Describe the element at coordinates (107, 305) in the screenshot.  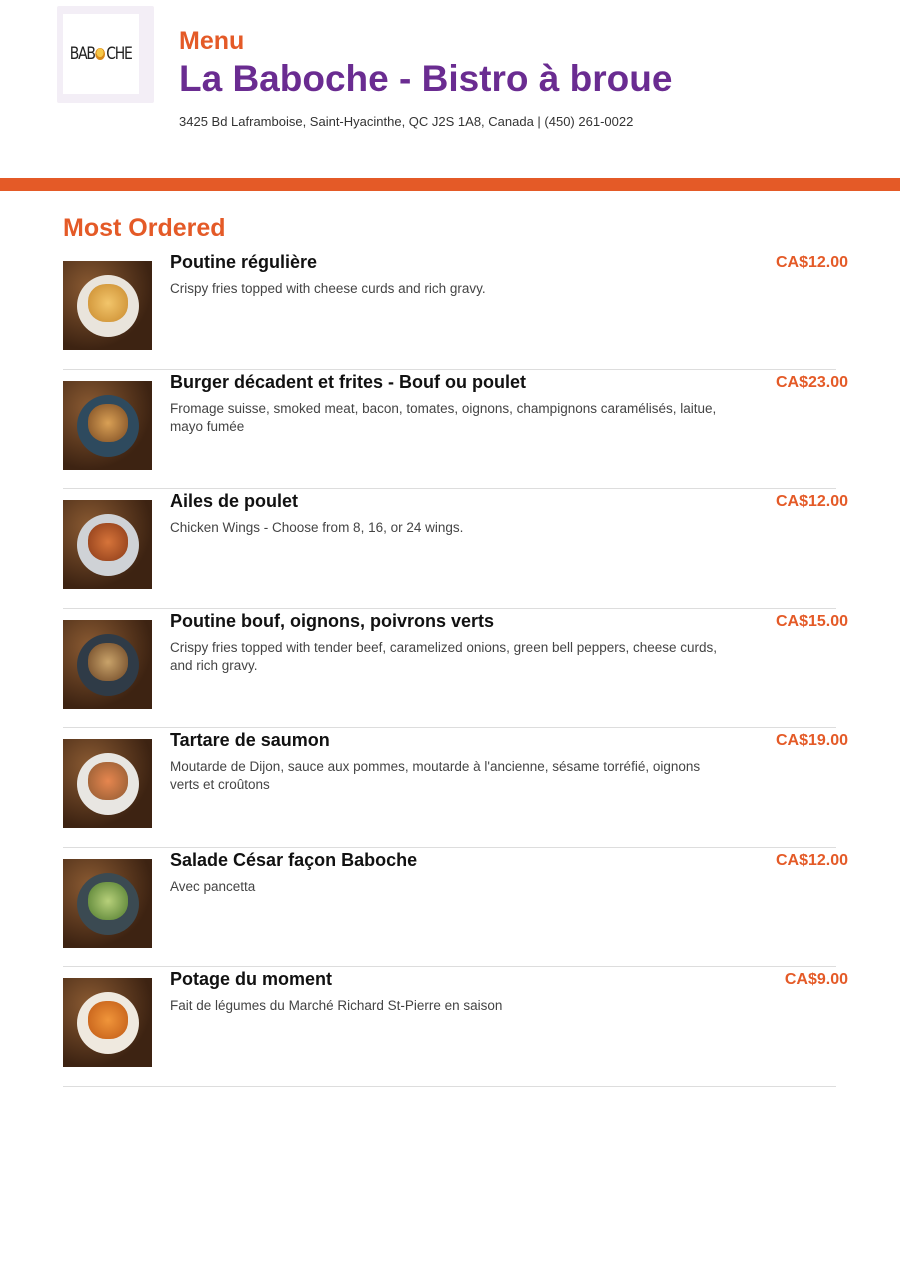
I see `poutine-photo` at that location.